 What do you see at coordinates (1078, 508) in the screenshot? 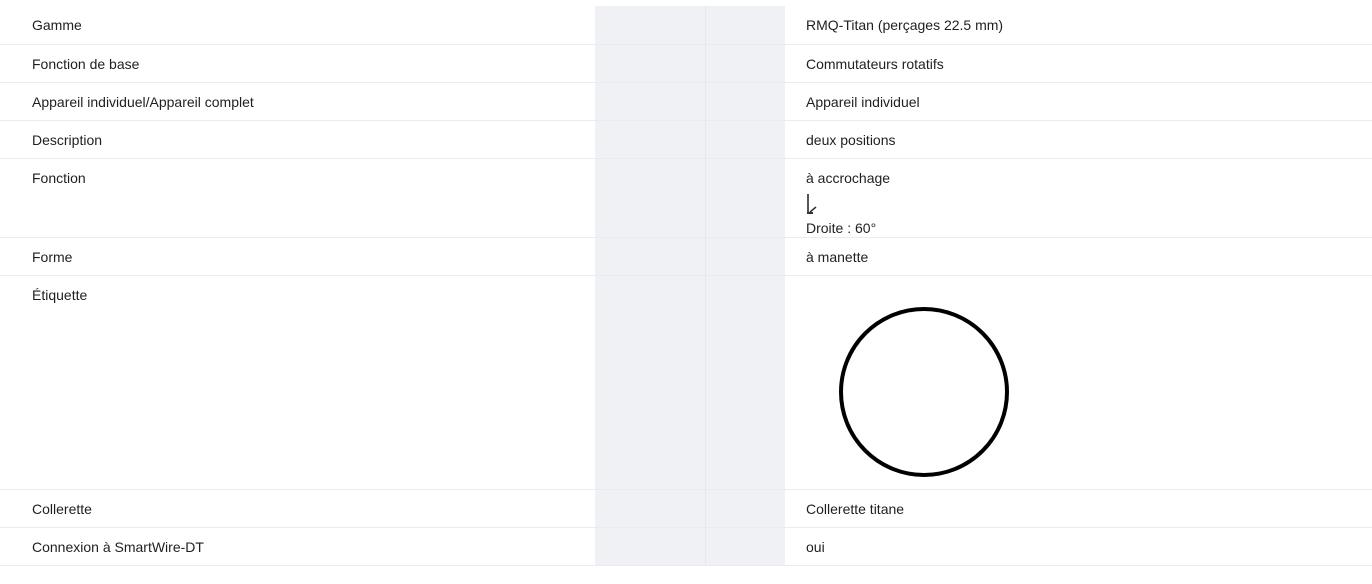
I see `row-value: Collerette titane` at bounding box center [1078, 508].